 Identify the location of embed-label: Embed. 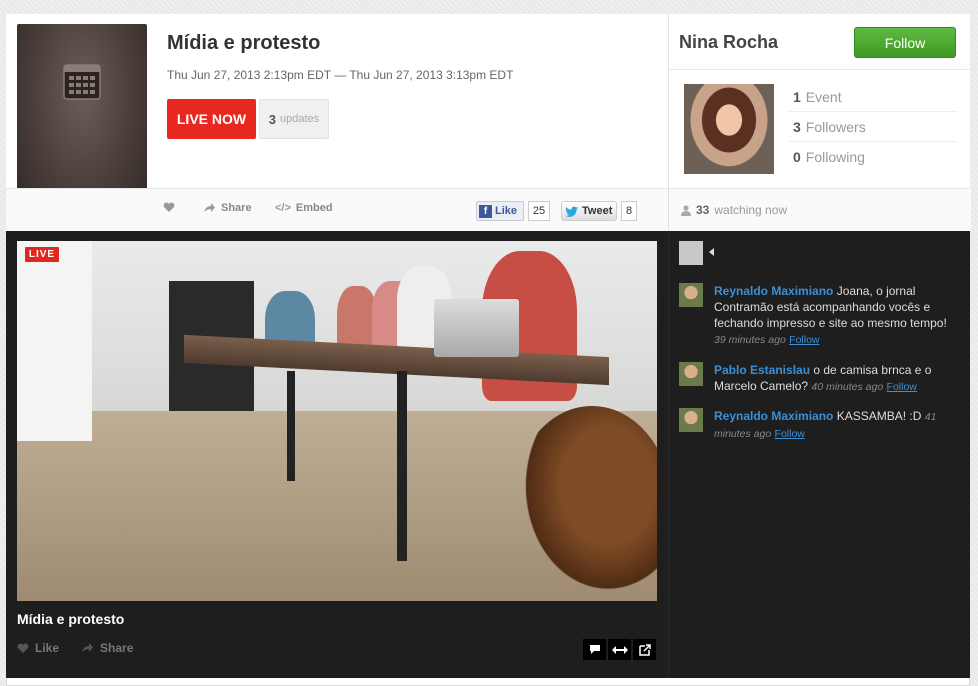
(314, 208).